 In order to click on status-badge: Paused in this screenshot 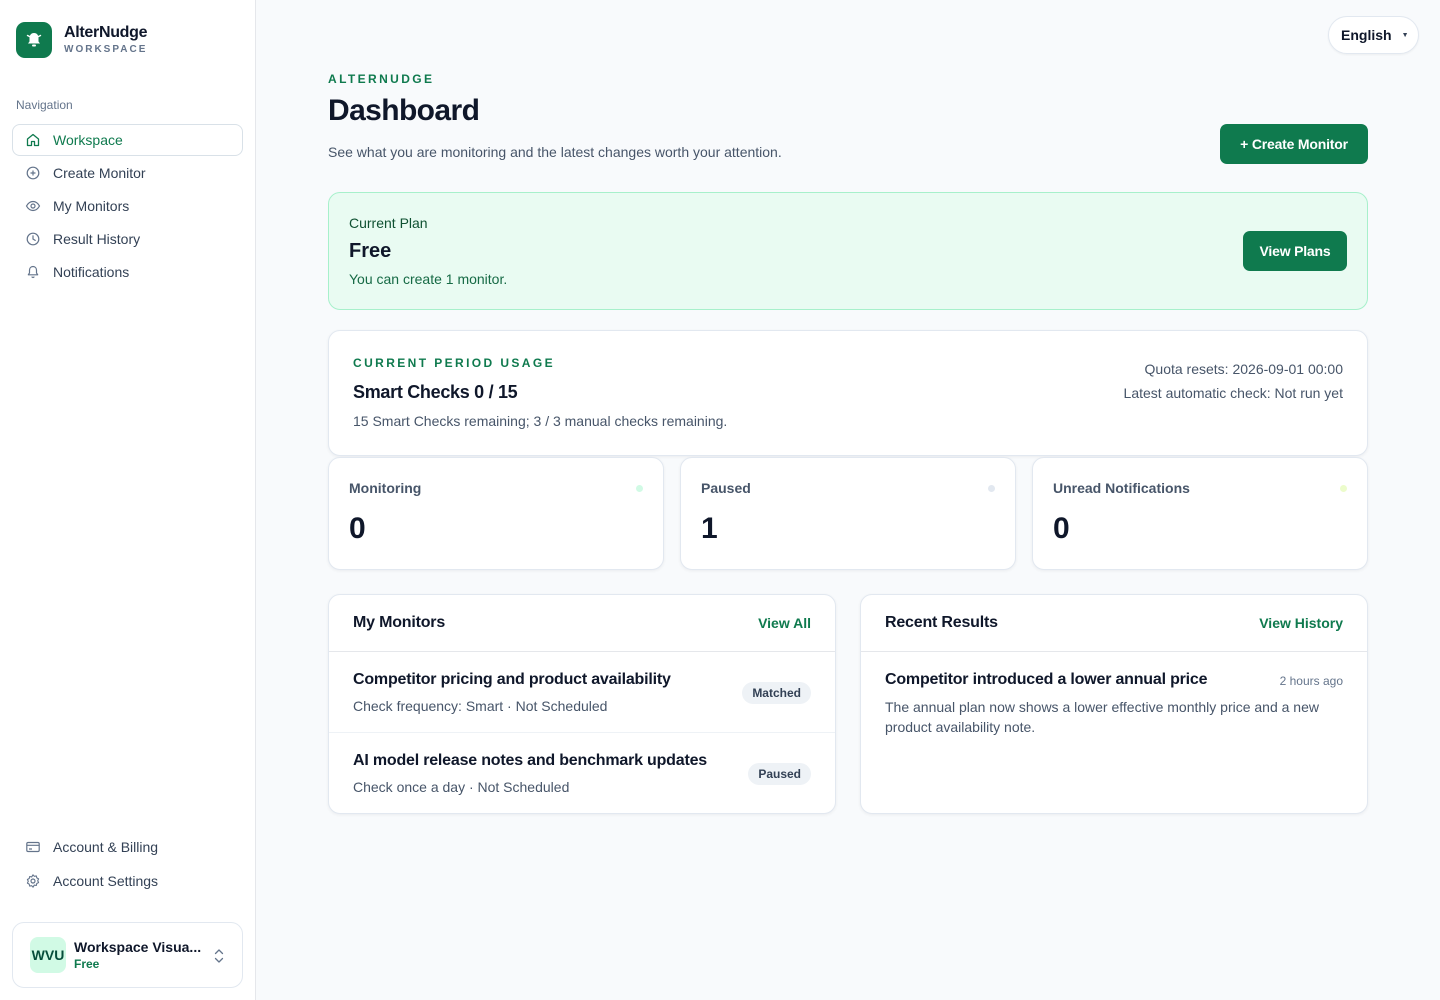, I will do `click(779, 774)`.